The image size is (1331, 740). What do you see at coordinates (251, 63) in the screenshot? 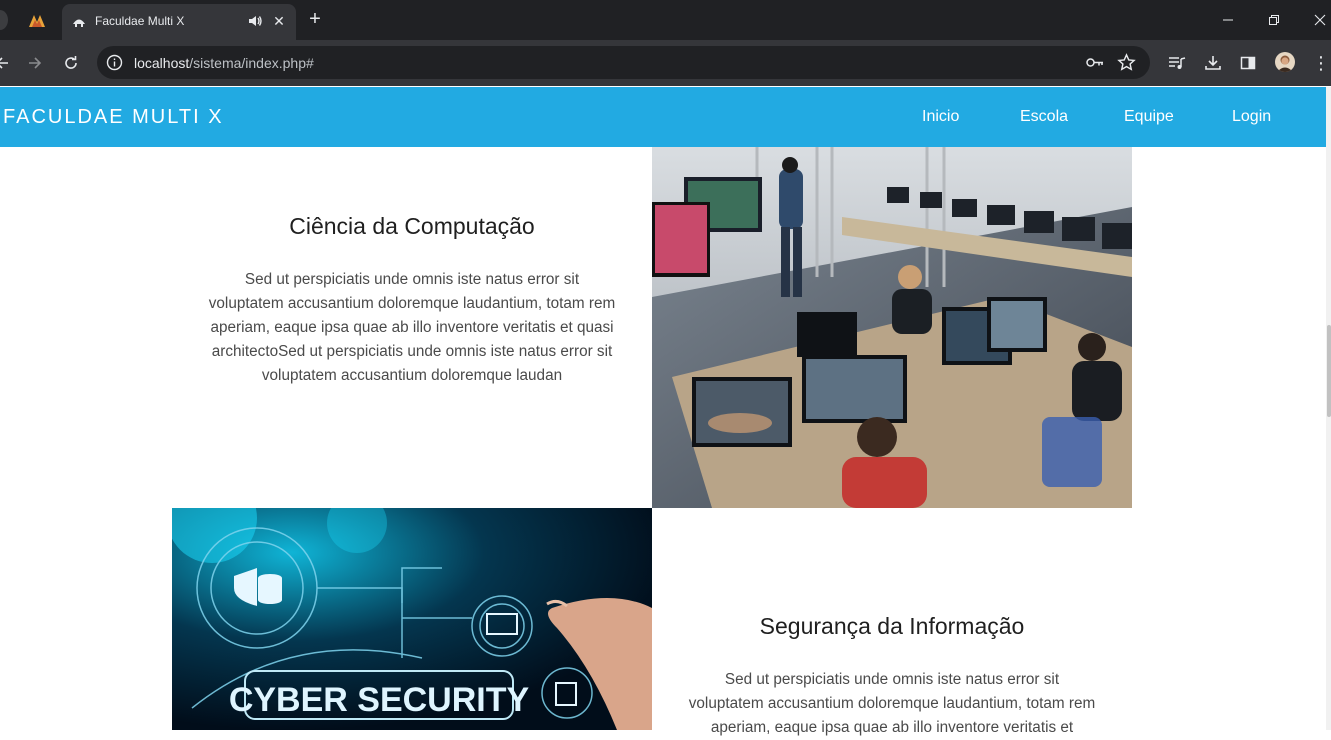
I see `url-path: /sistema/index.php#` at bounding box center [251, 63].